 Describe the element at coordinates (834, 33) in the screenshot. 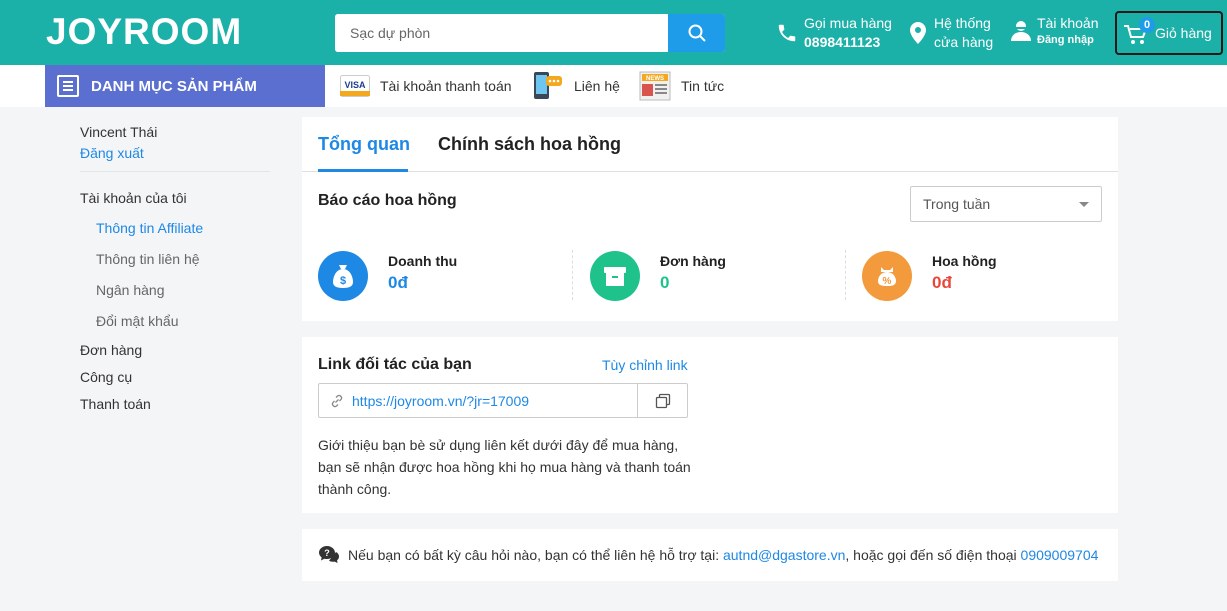

I see `hotline: Gọi mua hàng 0898411123` at that location.